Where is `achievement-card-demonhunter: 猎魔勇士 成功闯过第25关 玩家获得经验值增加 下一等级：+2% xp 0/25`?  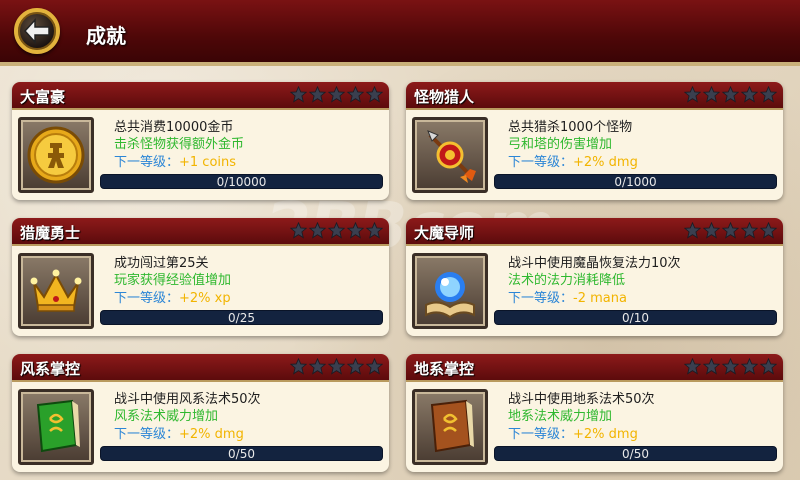
achievement-card-demonhunter: 猎魔勇士 成功闯过第25关 玩家获得经验值增加 下一等级：+2% xp 0/25 is located at coordinates (200, 277).